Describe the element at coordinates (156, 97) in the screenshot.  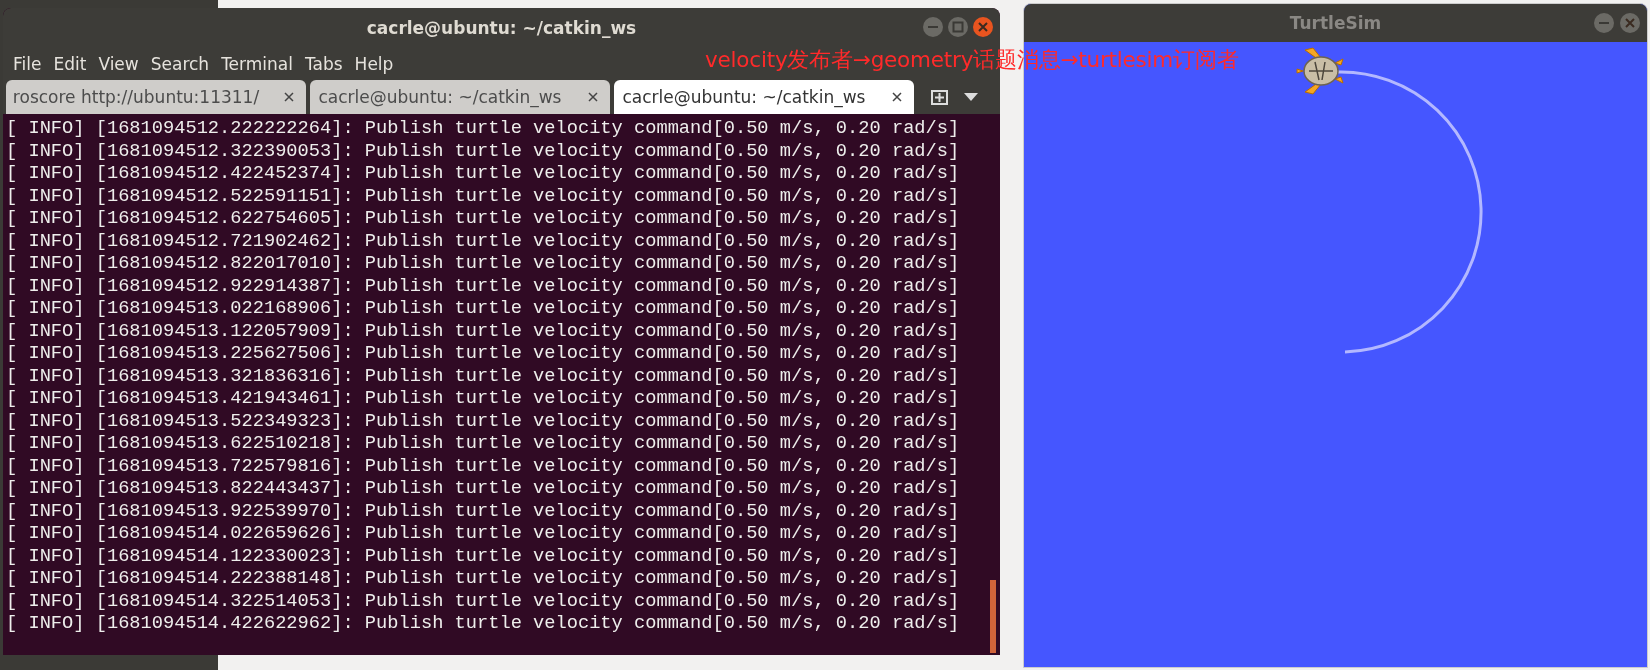
I see `tab: roscore http://ubuntu:11311/` at that location.